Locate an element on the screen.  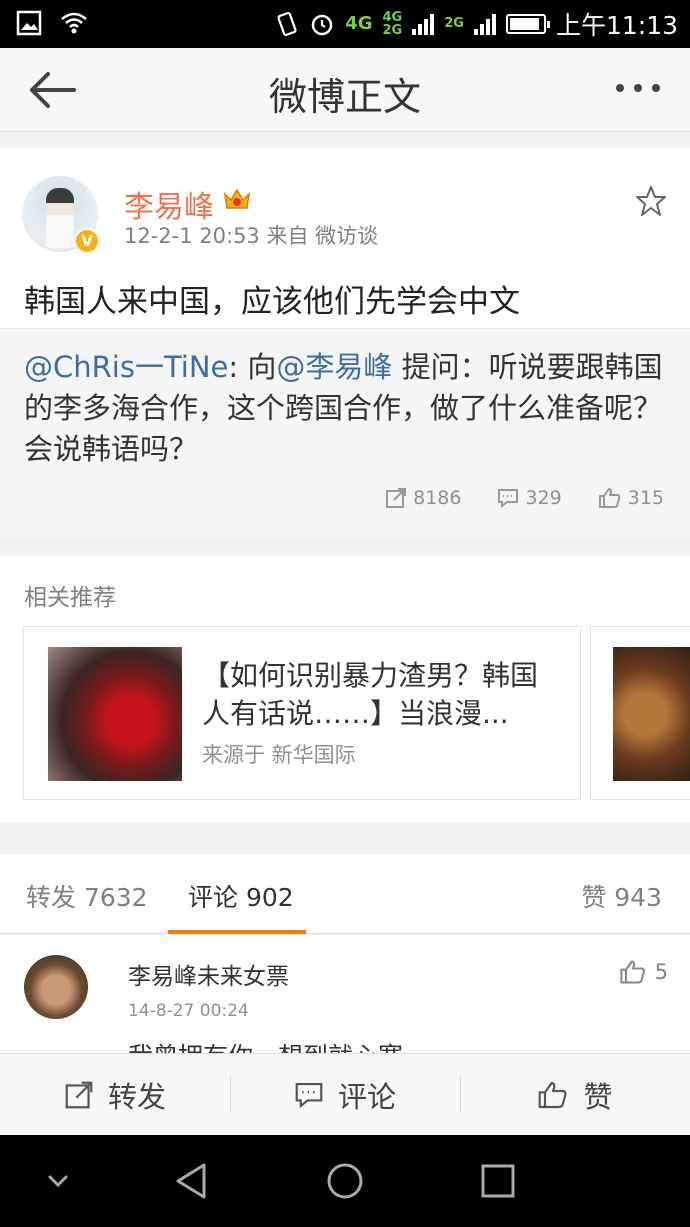
favorite-star-icon is located at coordinates (651, 201).